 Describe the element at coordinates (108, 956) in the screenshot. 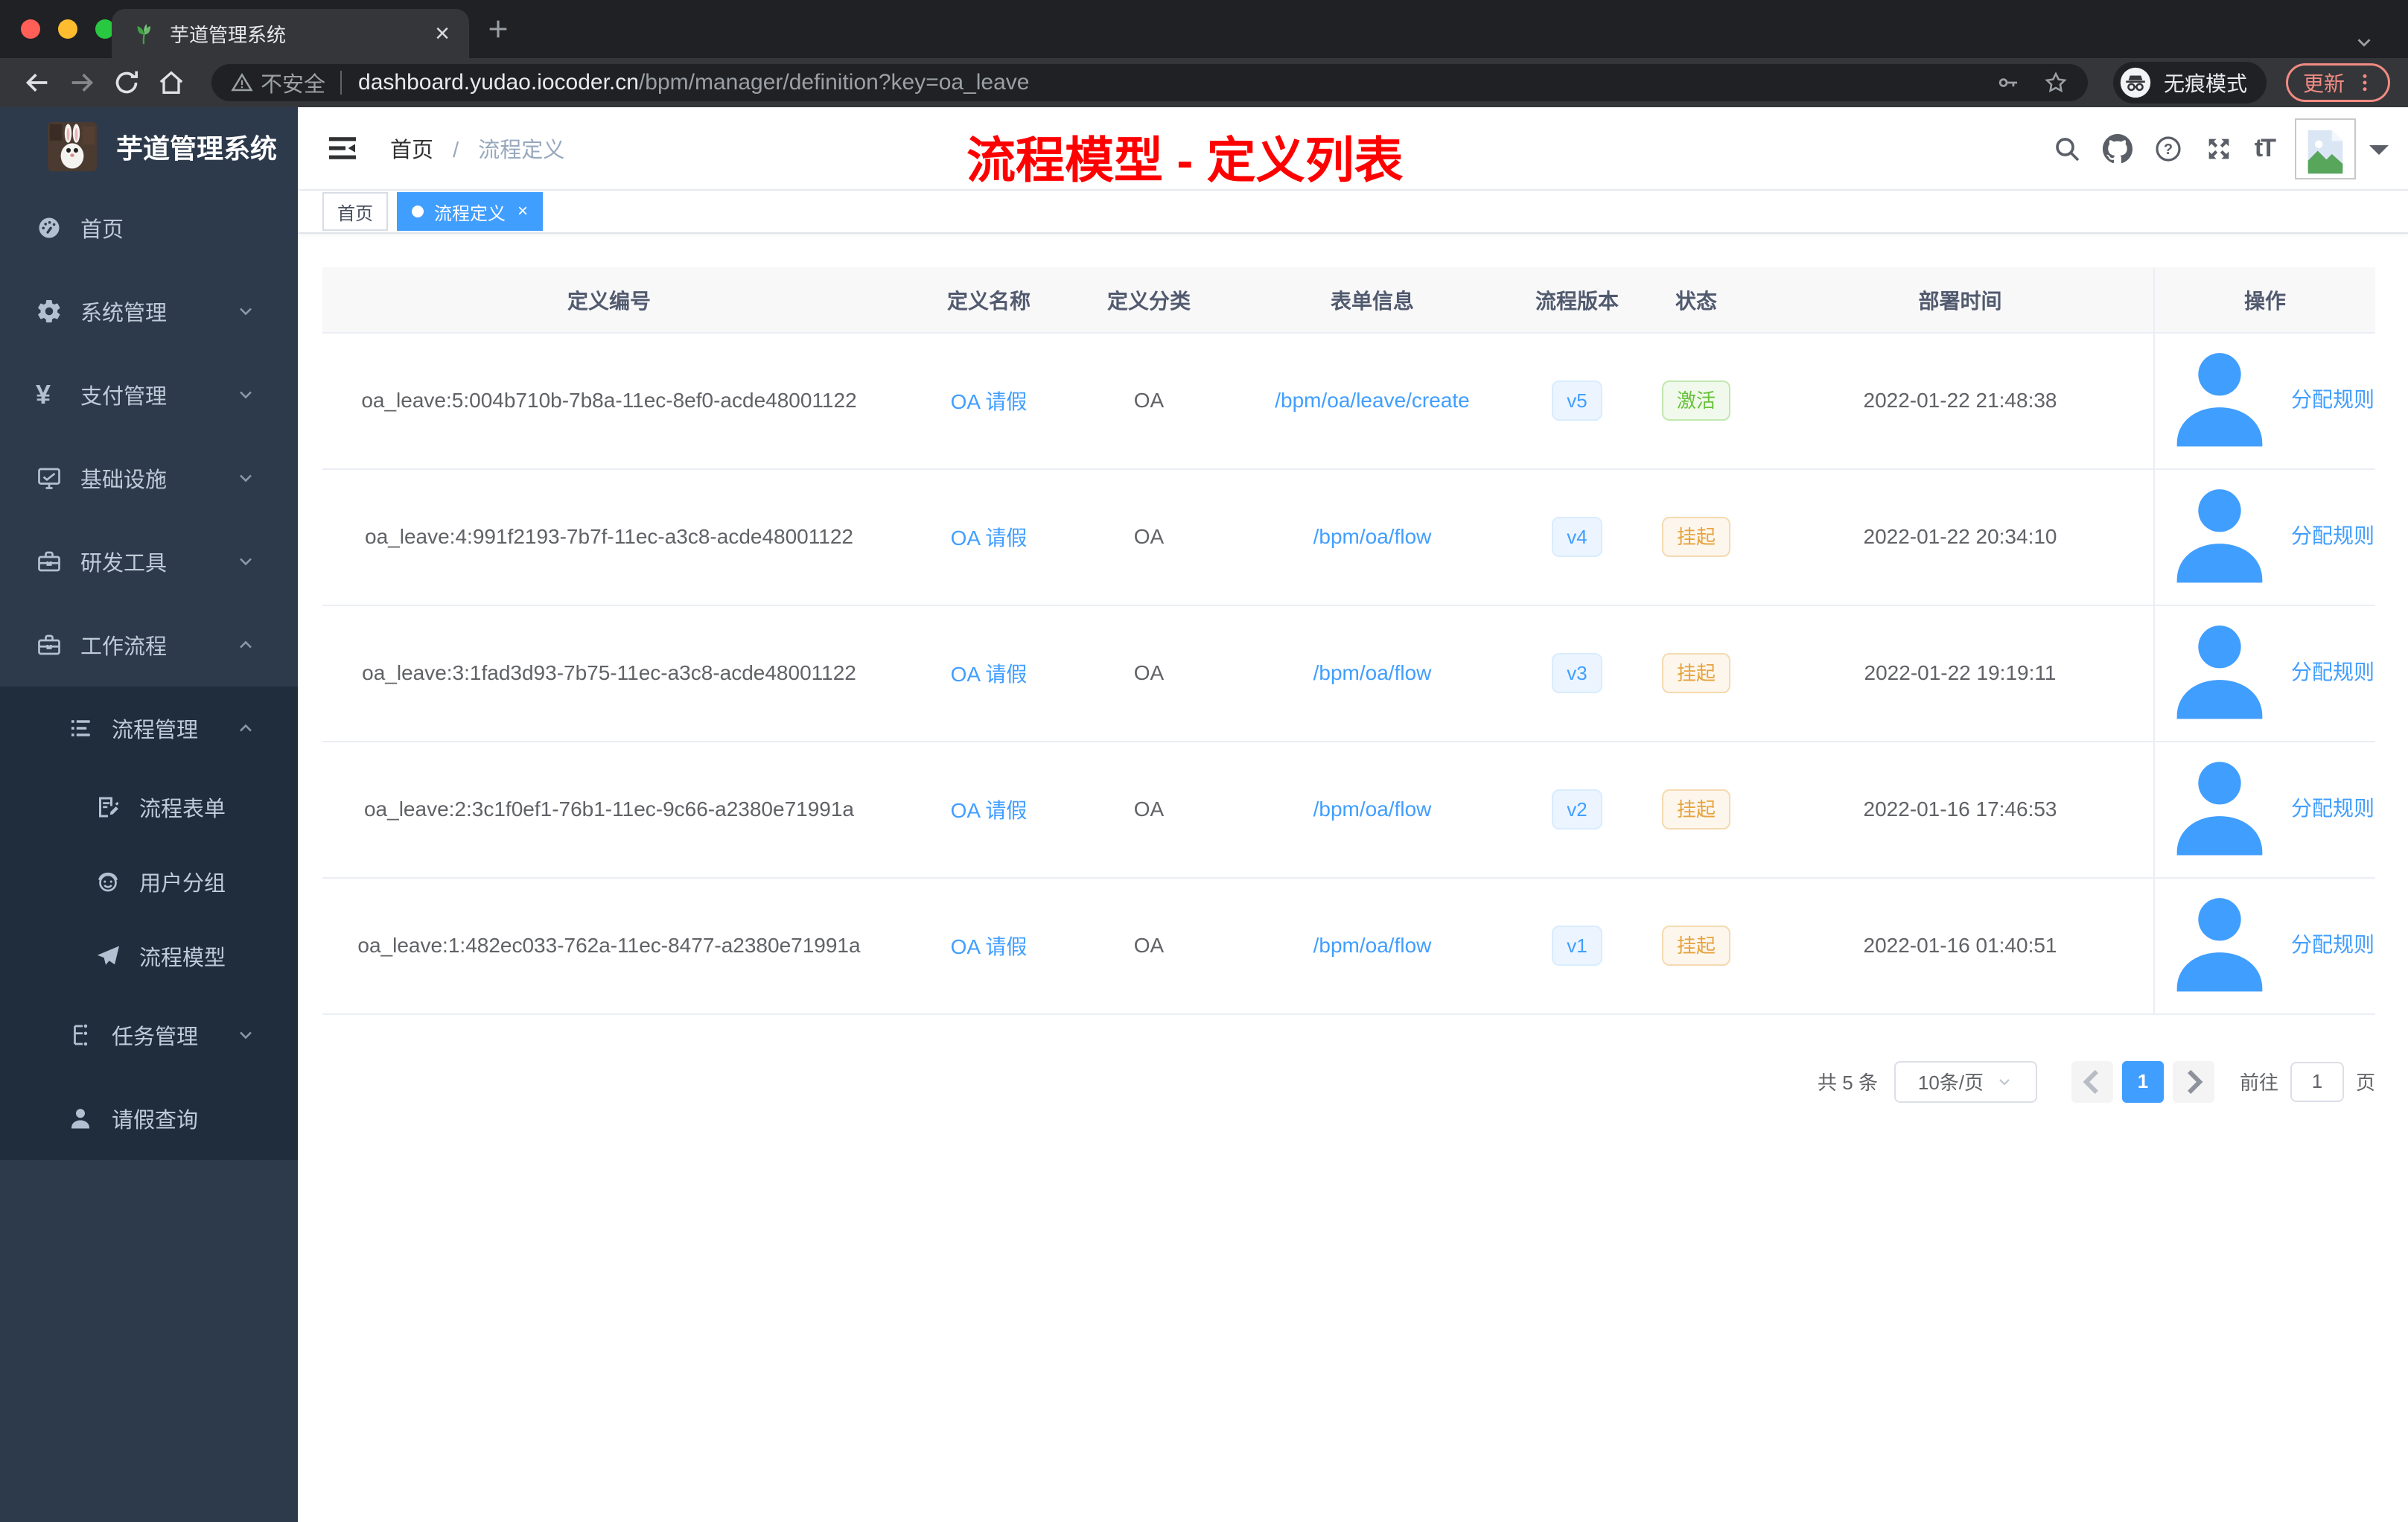

I see `paper-plane-icon` at that location.